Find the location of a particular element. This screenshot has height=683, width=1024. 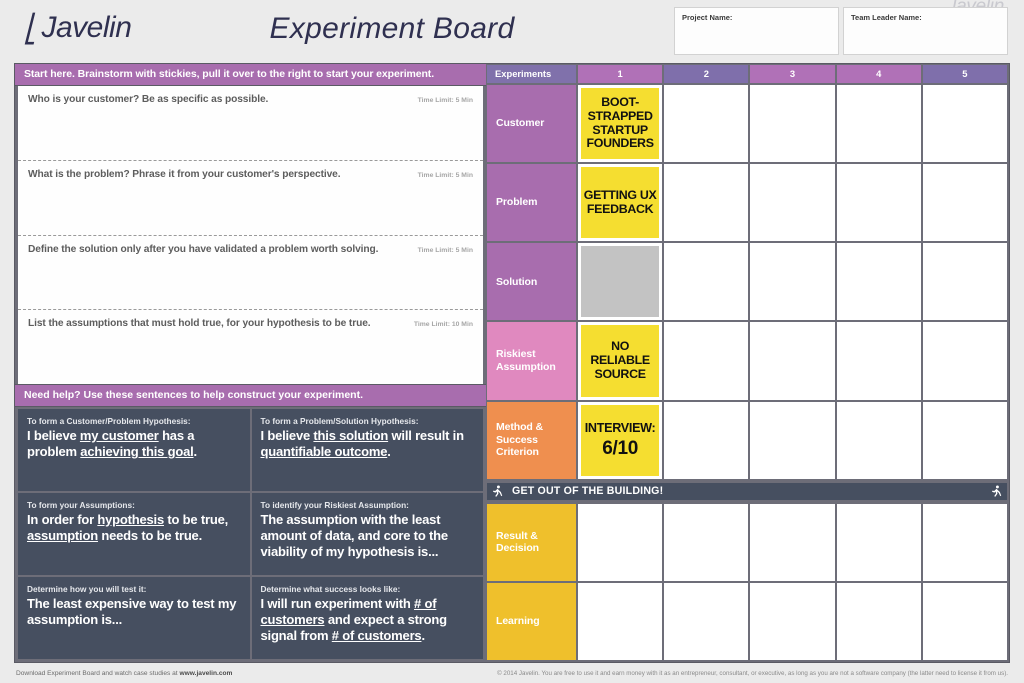

grid-row-label: Customer is located at coordinates (531, 124).